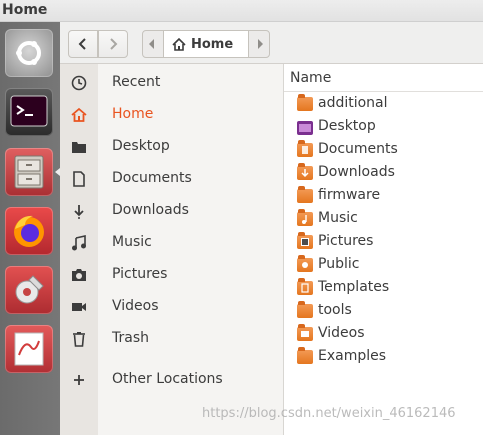 The width and height of the screenshot is (483, 435). What do you see at coordinates (171, 244) in the screenshot?
I see `sidebar-item-music: Music` at bounding box center [171, 244].